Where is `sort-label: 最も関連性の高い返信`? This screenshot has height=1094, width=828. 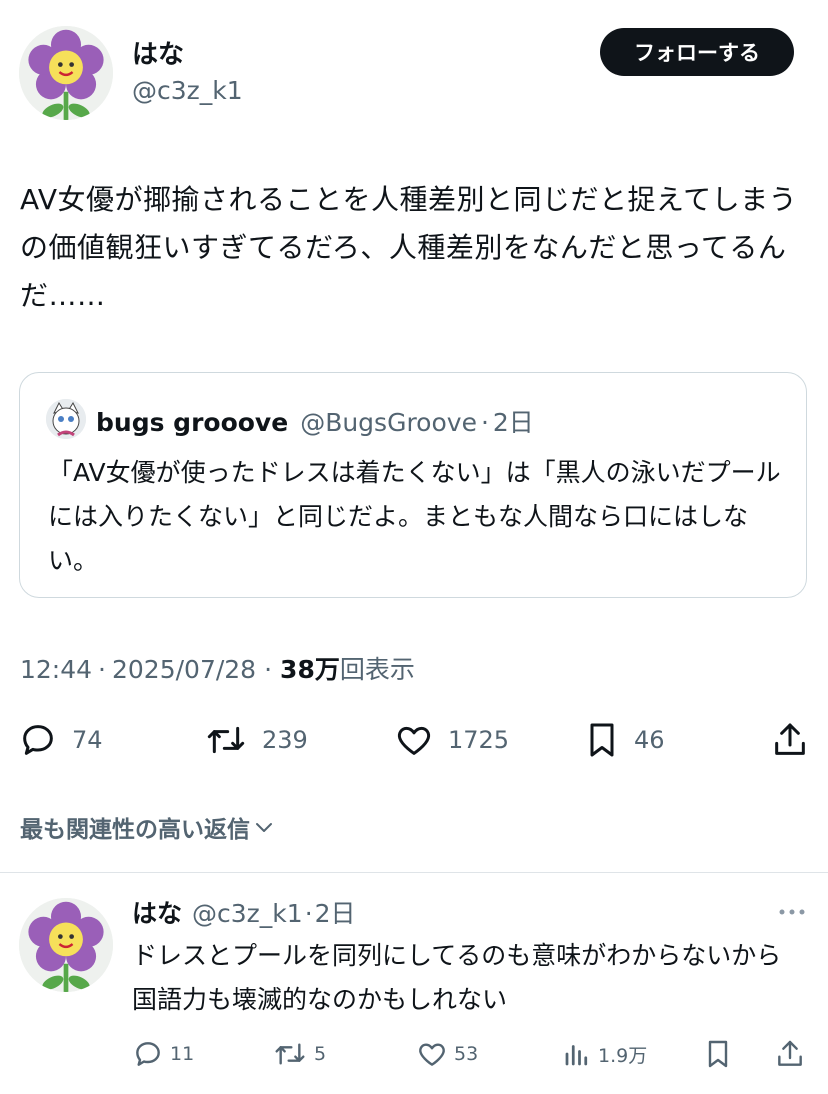
sort-label: 最も関連性の高い返信 is located at coordinates (135, 830).